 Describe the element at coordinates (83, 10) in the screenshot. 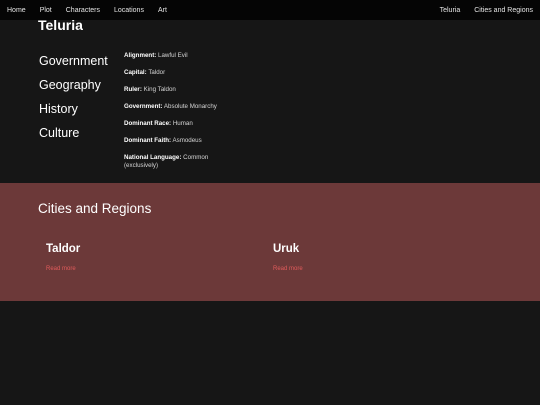

I see `nav-item-characters: Characters` at that location.